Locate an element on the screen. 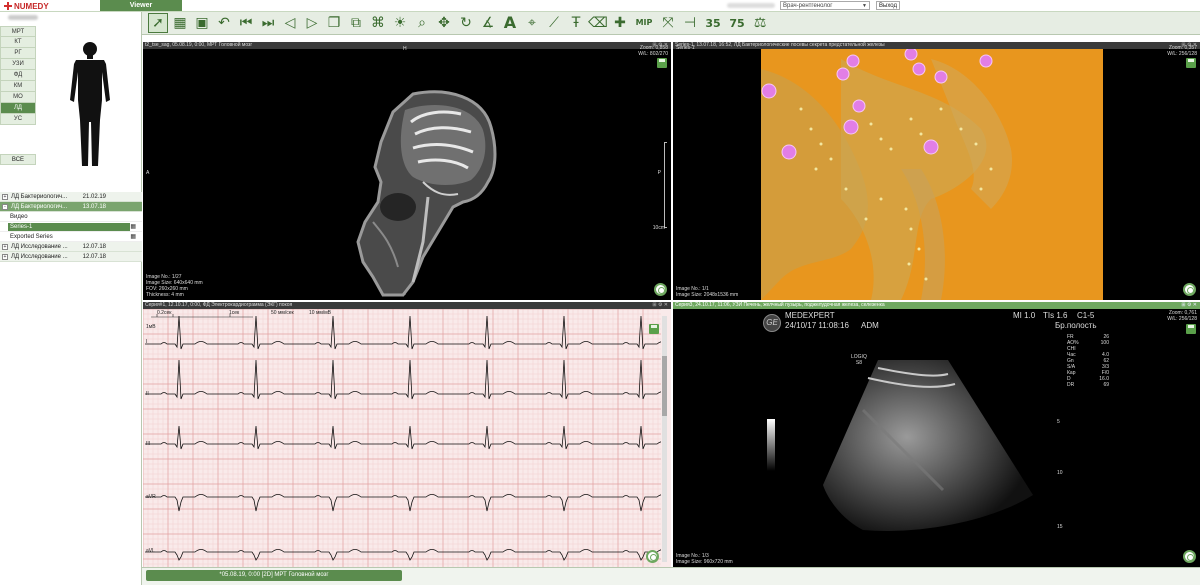 The height and width of the screenshot is (585, 1200). scale-bar is located at coordinates (665, 185).